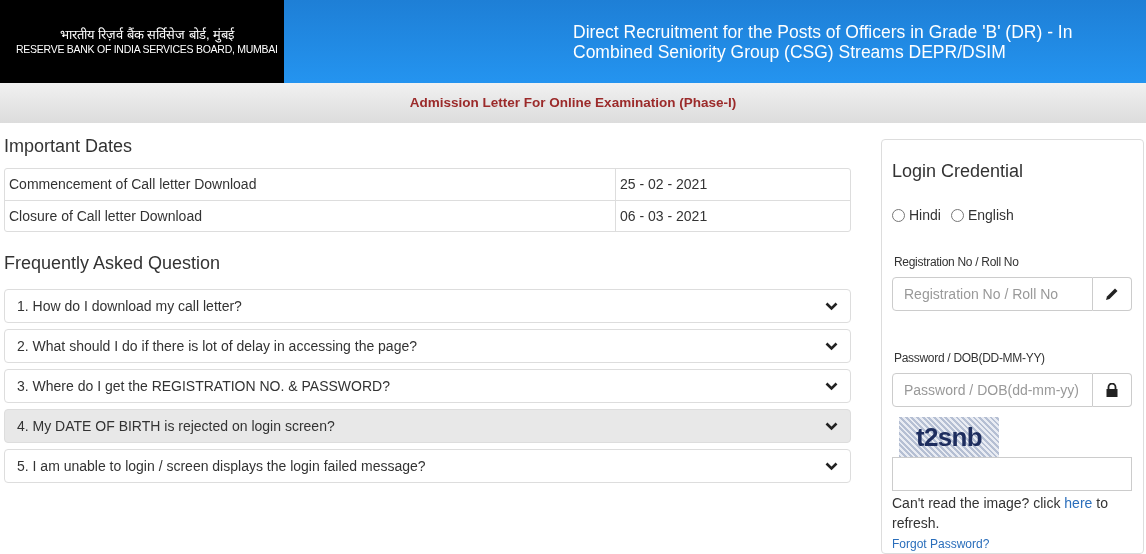 The image size is (1146, 554). What do you see at coordinates (1000, 513) in the screenshot?
I see `refresh-text: Can't read the image? click here to refresh.` at bounding box center [1000, 513].